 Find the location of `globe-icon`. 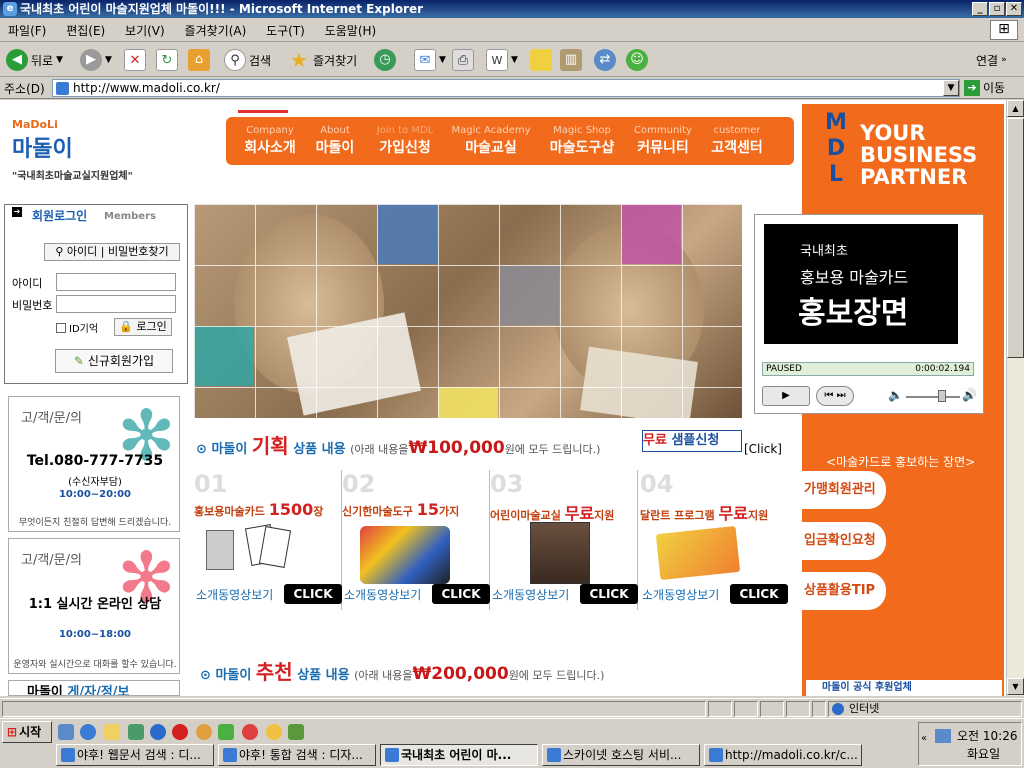

globe-icon is located at coordinates (838, 709).